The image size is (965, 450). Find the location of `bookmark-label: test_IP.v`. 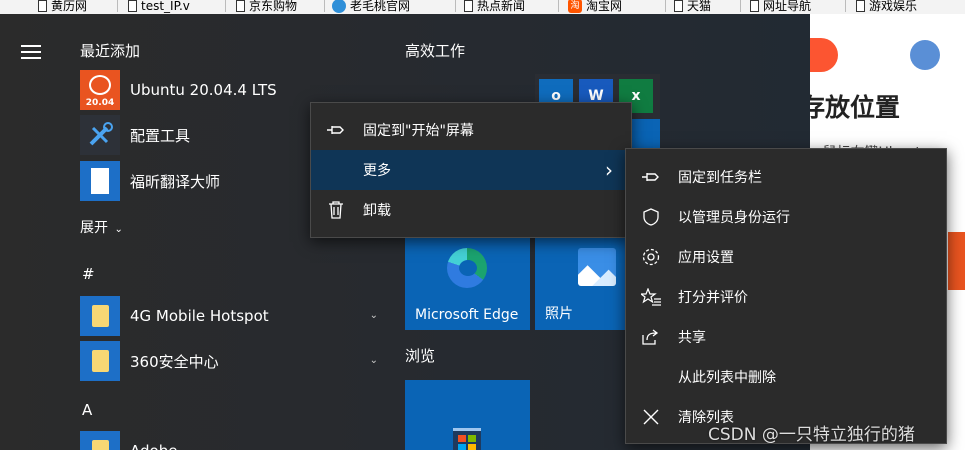

bookmark-label: test_IP.v is located at coordinates (165, 6).